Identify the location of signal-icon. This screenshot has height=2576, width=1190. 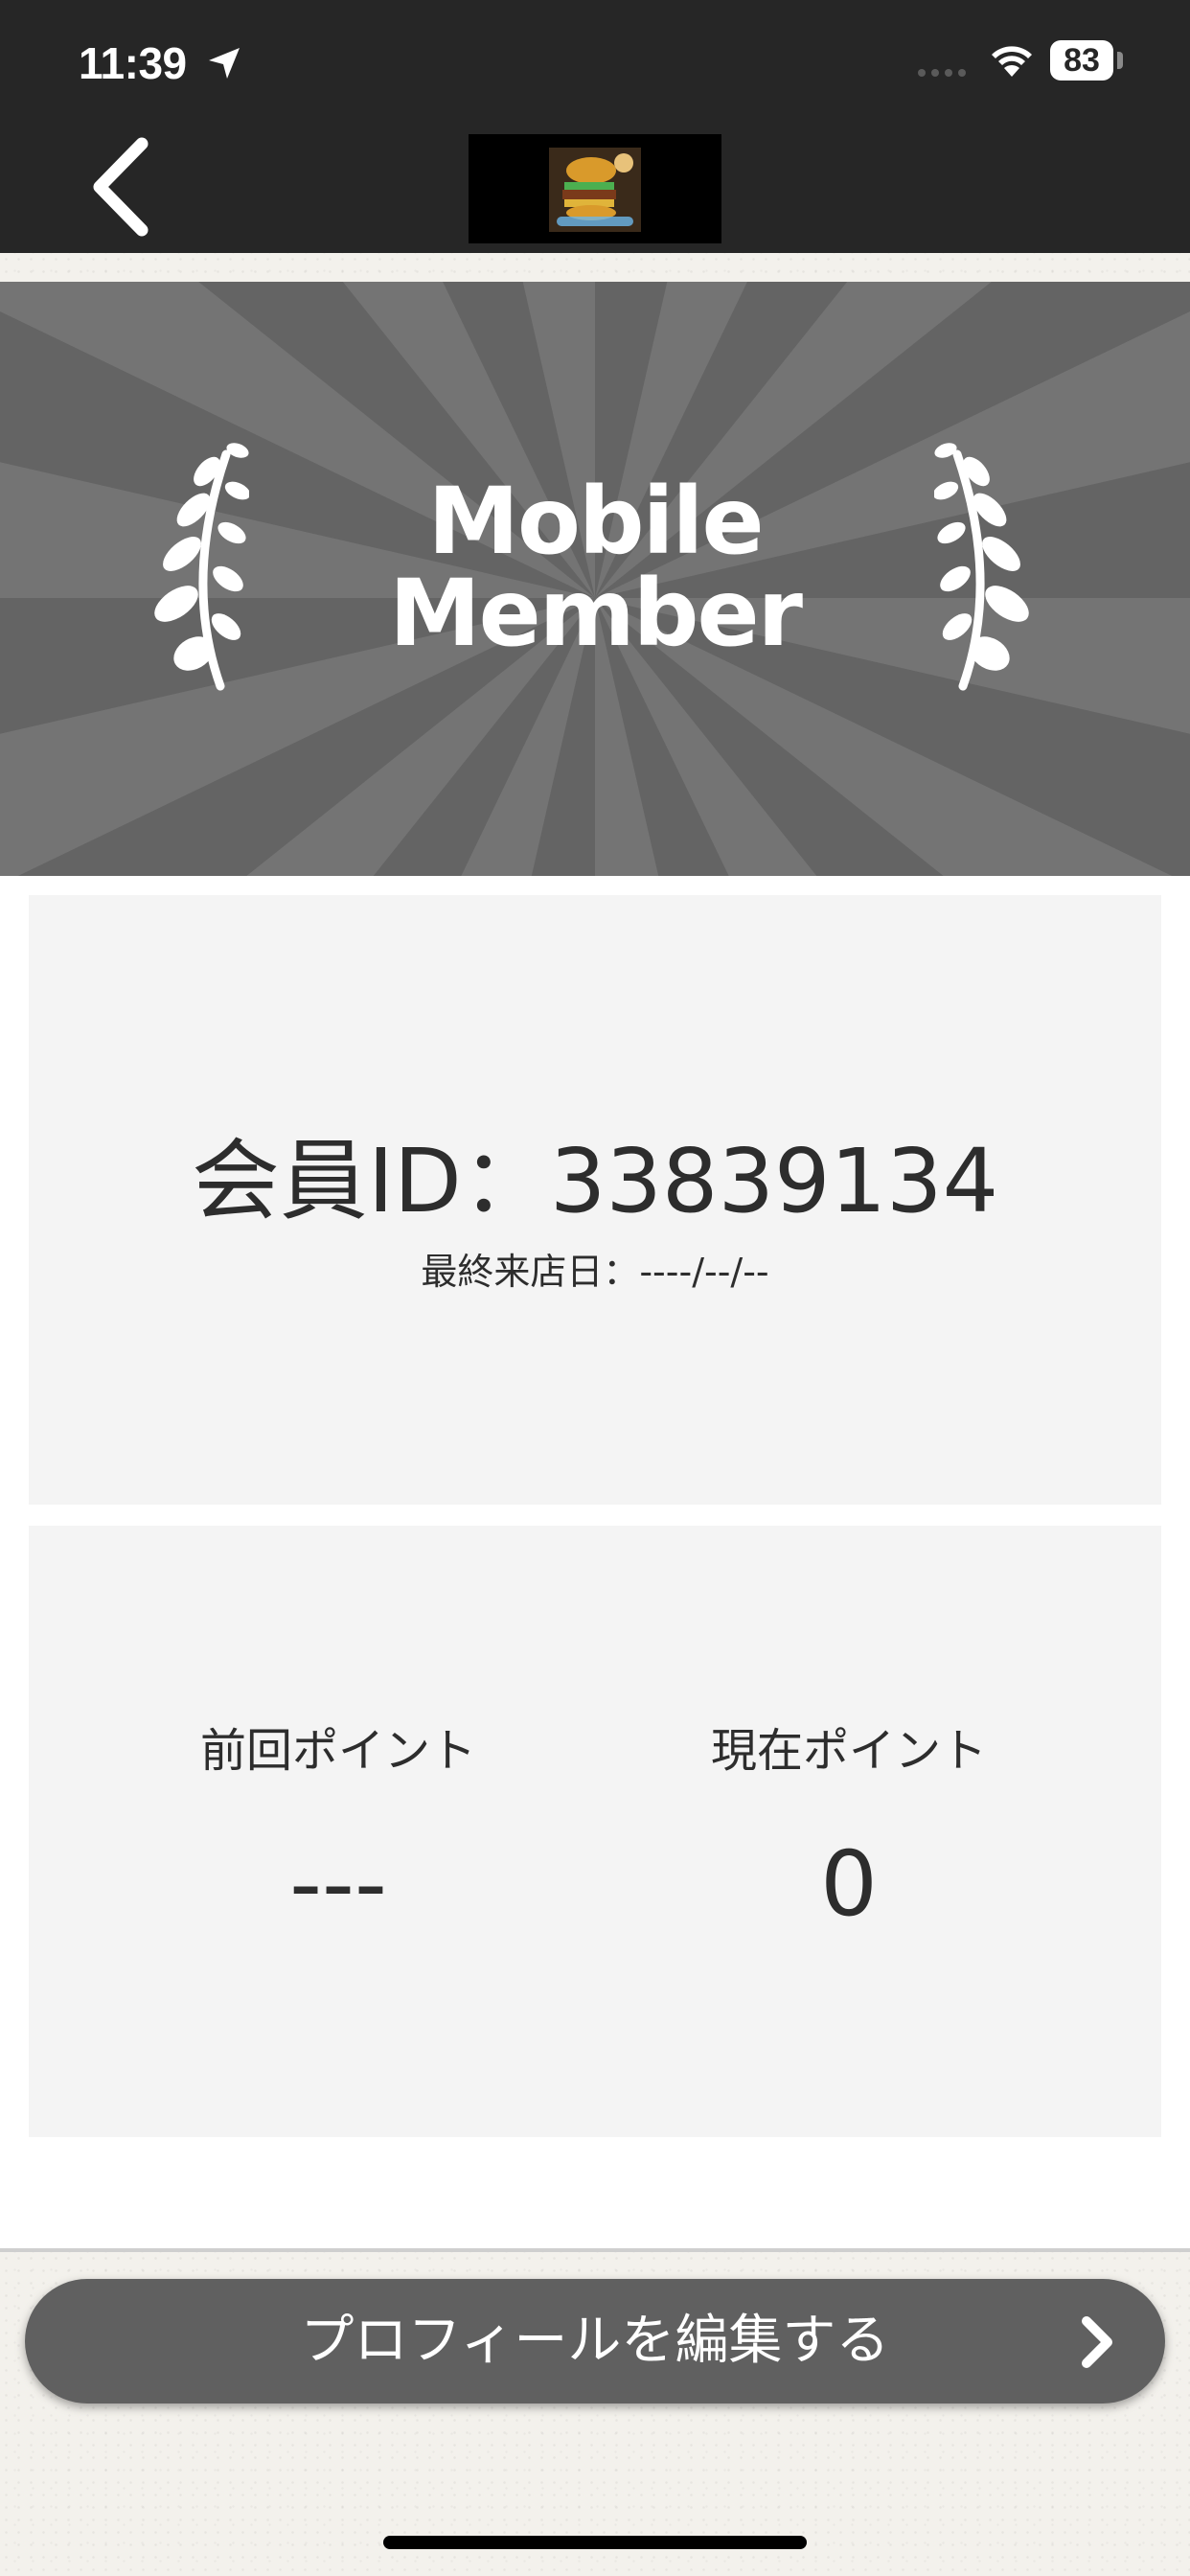
(942, 73).